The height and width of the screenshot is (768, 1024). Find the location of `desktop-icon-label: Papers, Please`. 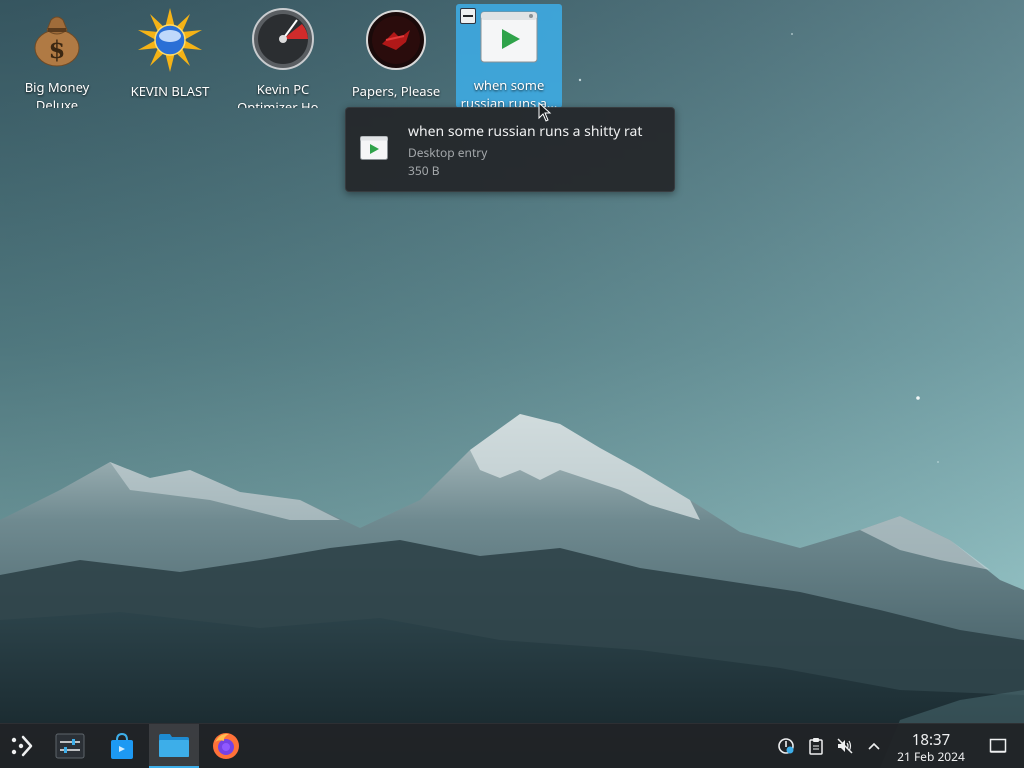

desktop-icon-label: Papers, Please is located at coordinates (396, 91).